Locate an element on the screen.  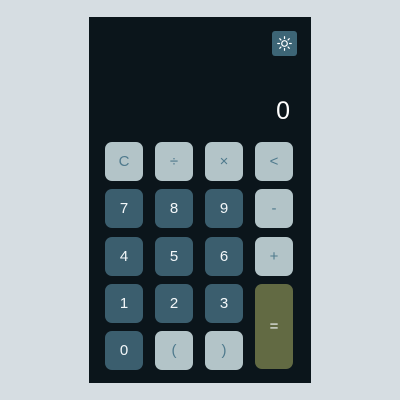
theme-toggle-button is located at coordinates (284, 43).